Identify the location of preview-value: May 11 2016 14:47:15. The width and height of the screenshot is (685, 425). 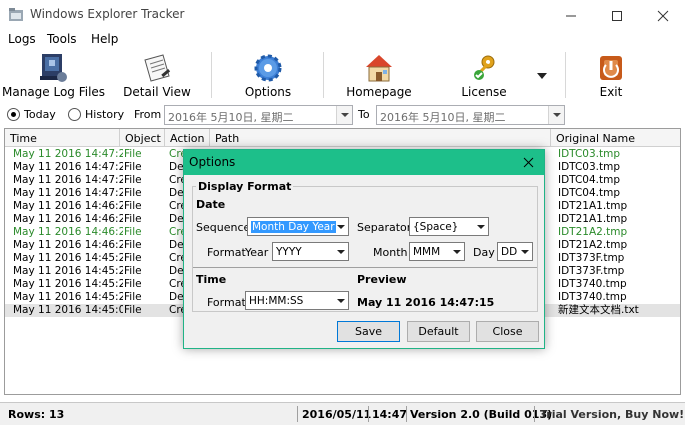
(426, 302).